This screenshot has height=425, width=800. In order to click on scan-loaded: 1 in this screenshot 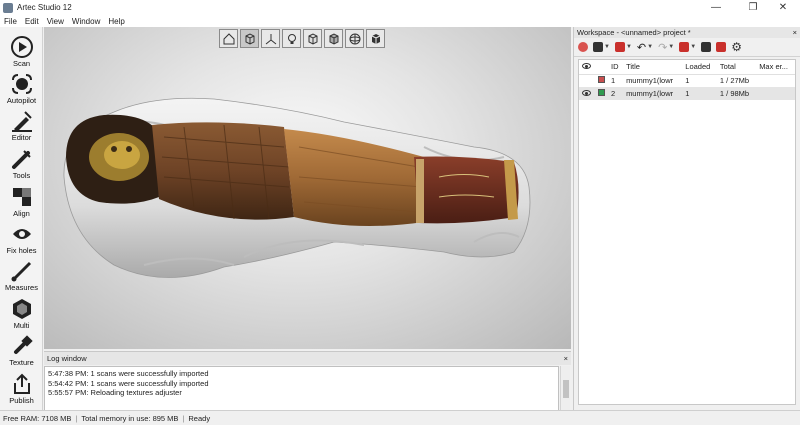, I will do `click(699, 93)`.